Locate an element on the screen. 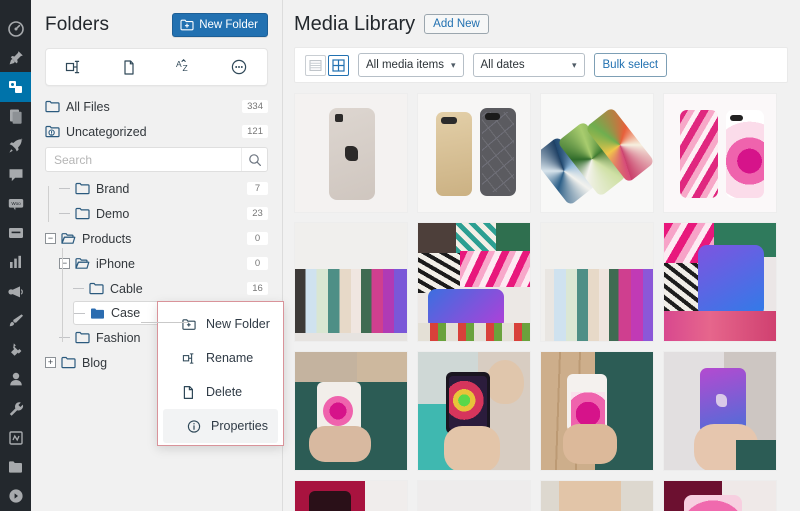 Image resolution: width=800 pixels, height=511 pixels. tree-toggle-expand-icon: + is located at coordinates (50, 362).